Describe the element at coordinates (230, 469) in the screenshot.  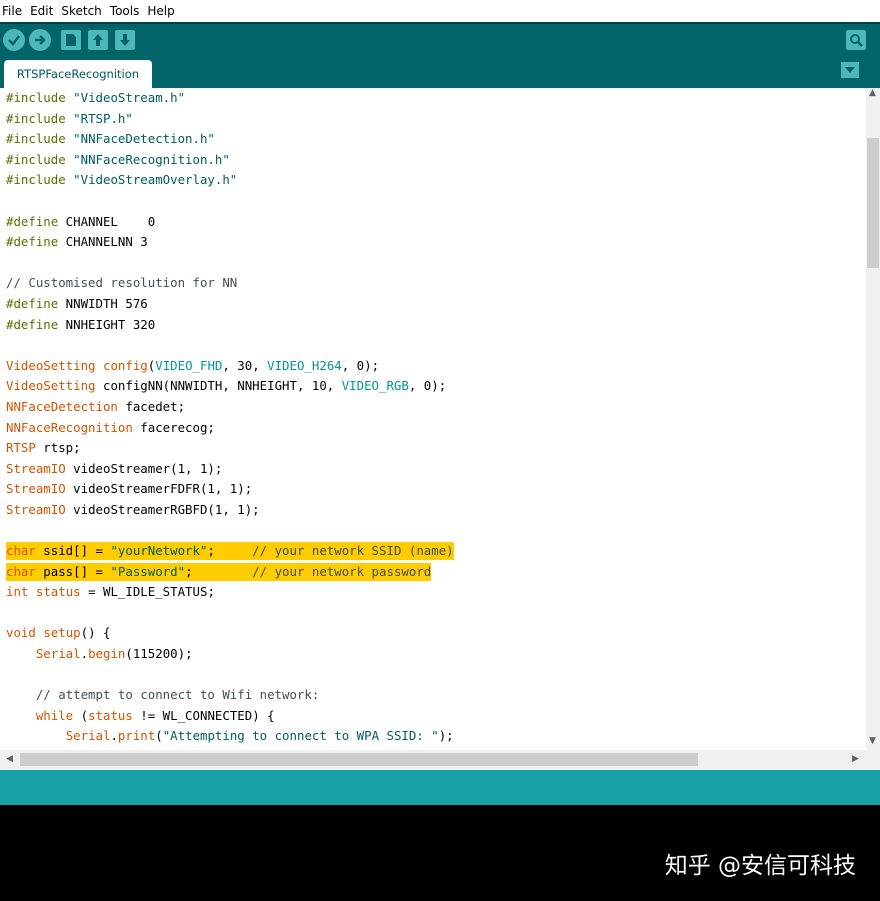
I see `code-line: StreamIO videoStreamer(1, 1);` at that location.